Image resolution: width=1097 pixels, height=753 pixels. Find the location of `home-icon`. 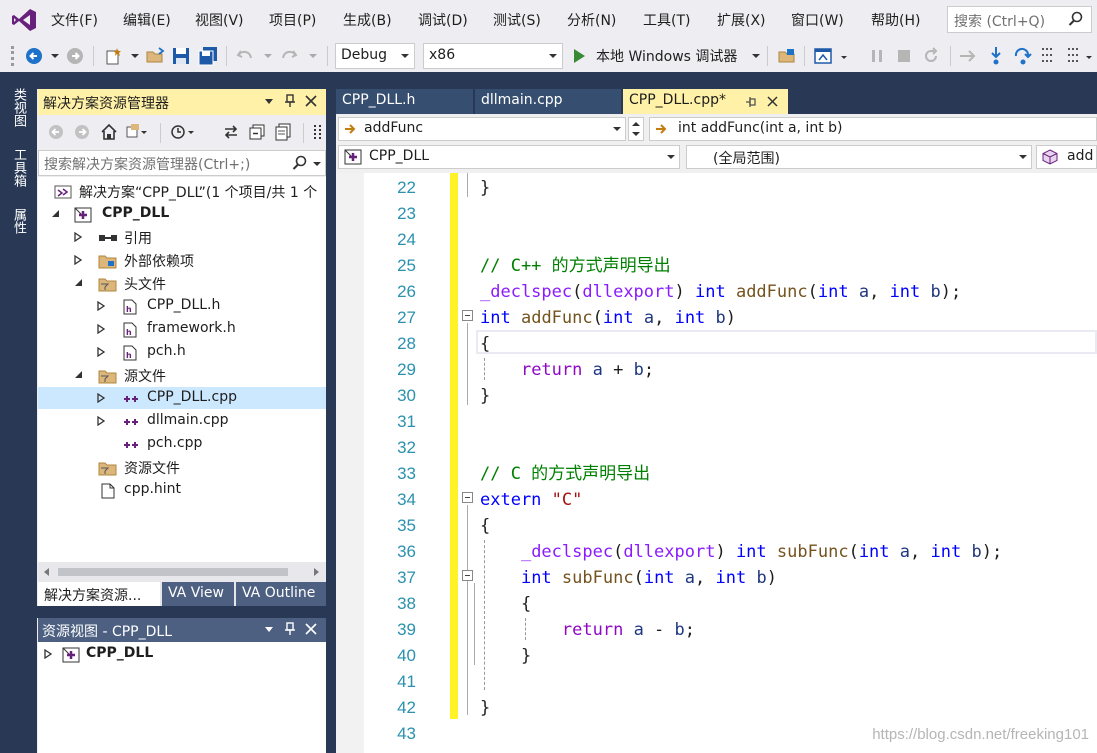

home-icon is located at coordinates (109, 132).